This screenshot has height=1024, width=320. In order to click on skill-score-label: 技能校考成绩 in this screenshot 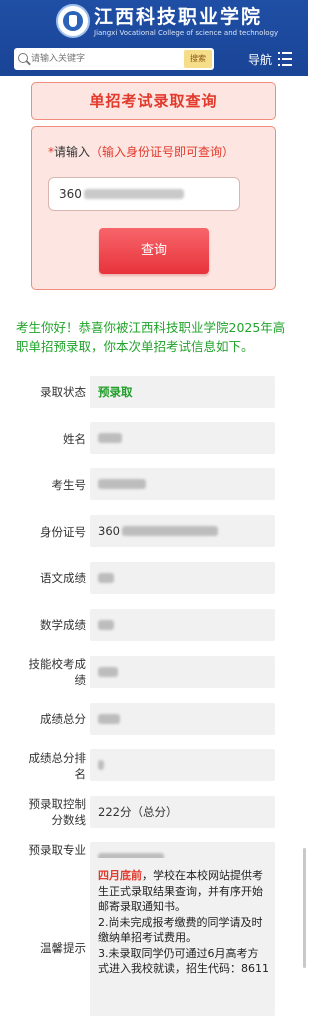, I will do `click(57, 672)`.